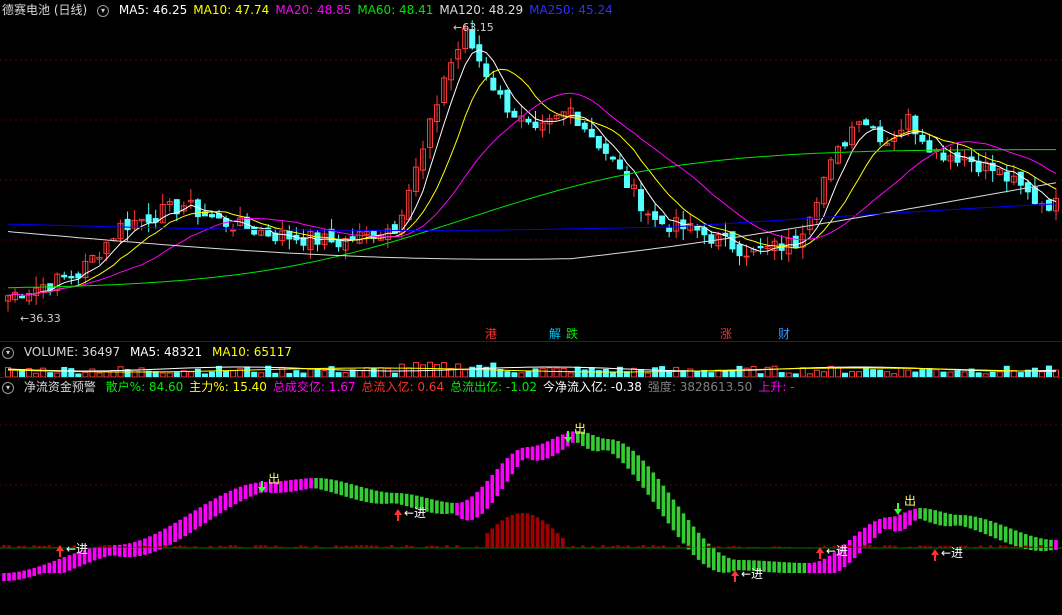 Image resolution: width=1062 pixels, height=615 pixels. What do you see at coordinates (531, 377) in the screenshot?
I see `divider` at bounding box center [531, 377].